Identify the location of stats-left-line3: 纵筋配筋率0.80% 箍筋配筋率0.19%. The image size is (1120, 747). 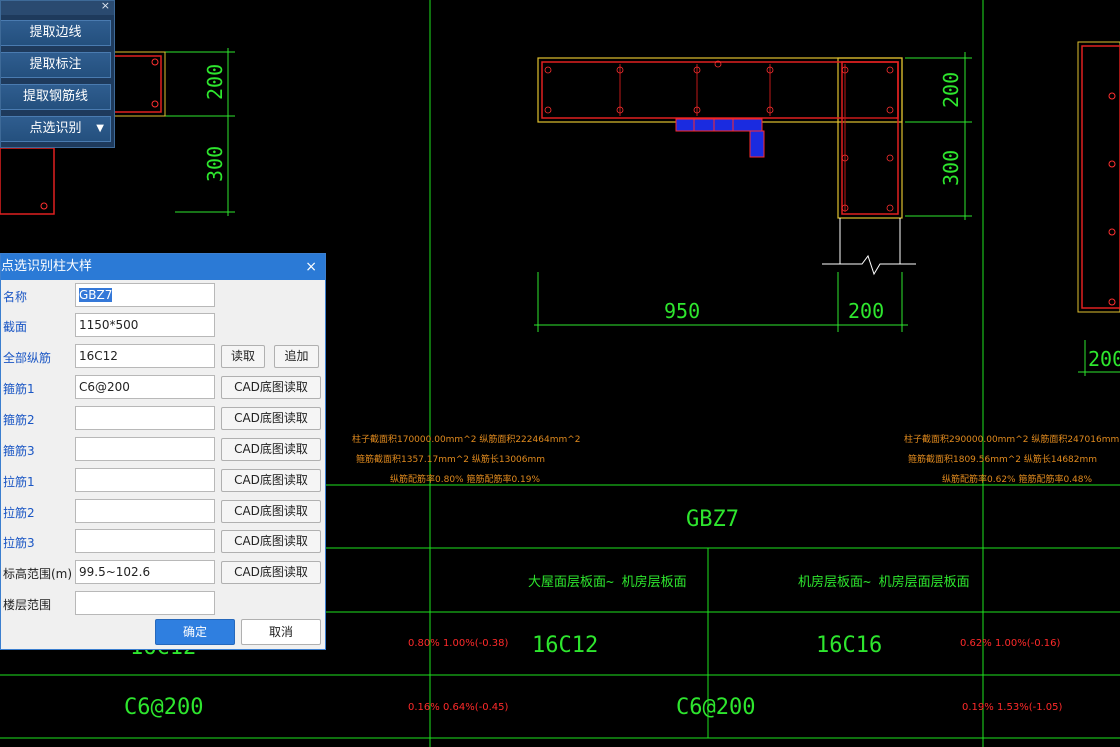
(465, 479).